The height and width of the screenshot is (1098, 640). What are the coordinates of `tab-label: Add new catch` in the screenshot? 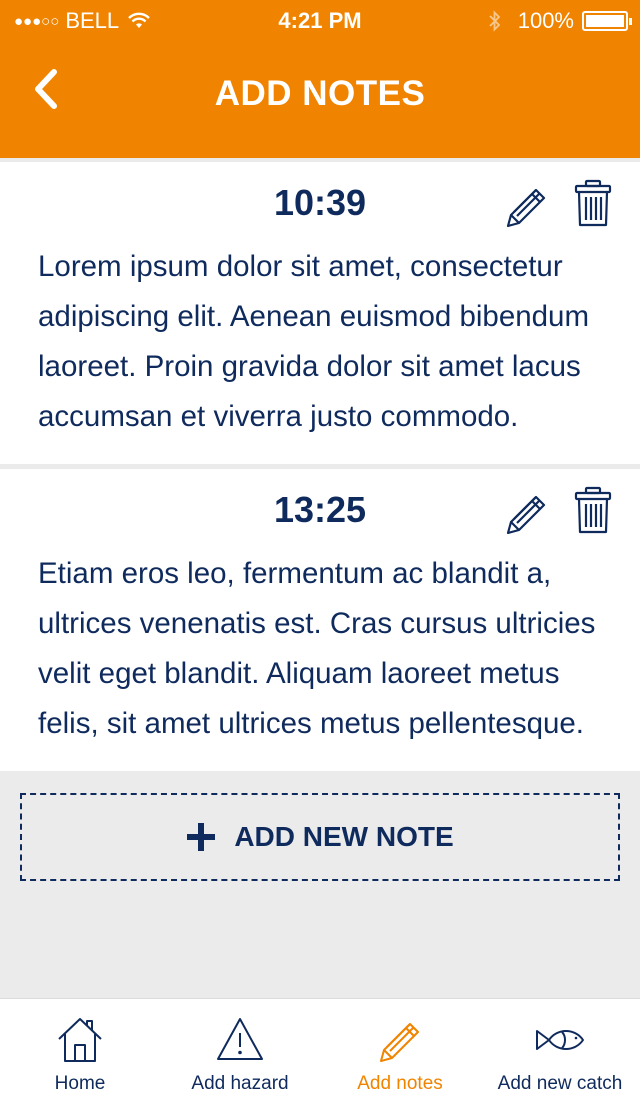 It's located at (560, 1083).